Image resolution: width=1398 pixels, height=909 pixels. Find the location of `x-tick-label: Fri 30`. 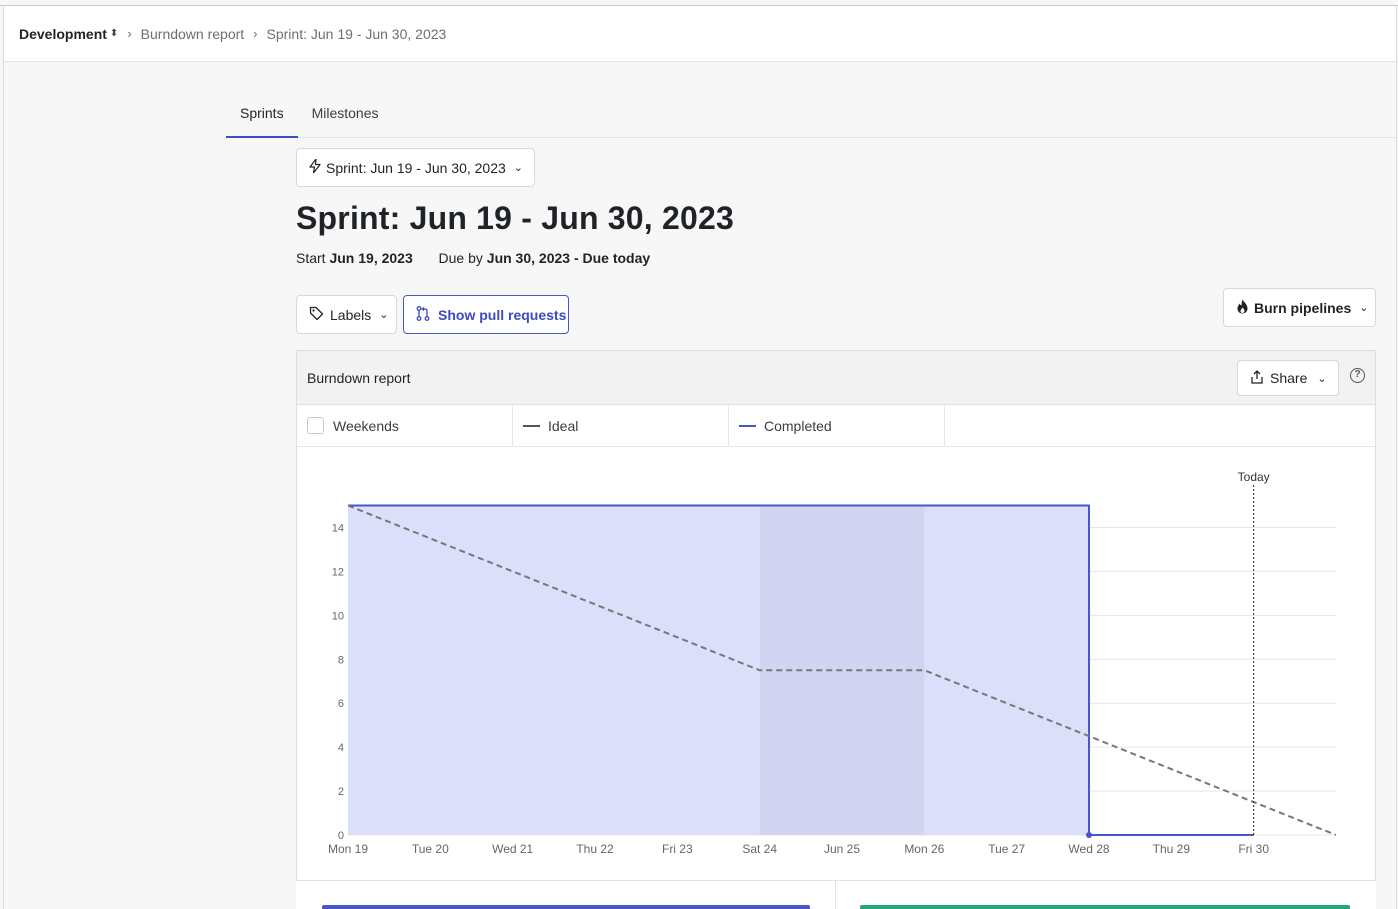

x-tick-label: Fri 30 is located at coordinates (1253, 849).